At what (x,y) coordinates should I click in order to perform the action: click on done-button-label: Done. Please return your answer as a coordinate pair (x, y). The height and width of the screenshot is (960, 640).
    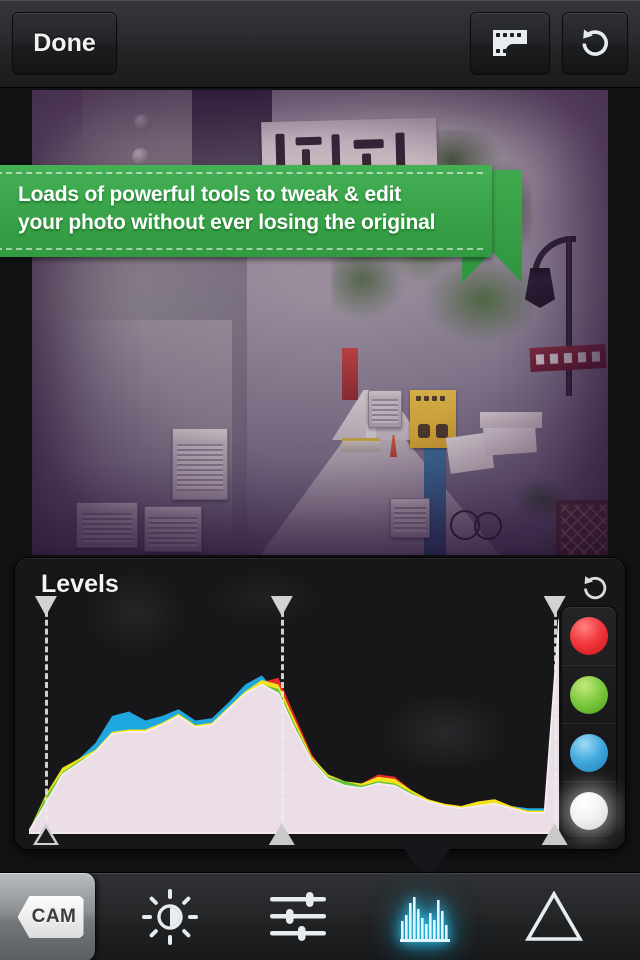
    Looking at the image, I should click on (64, 42).